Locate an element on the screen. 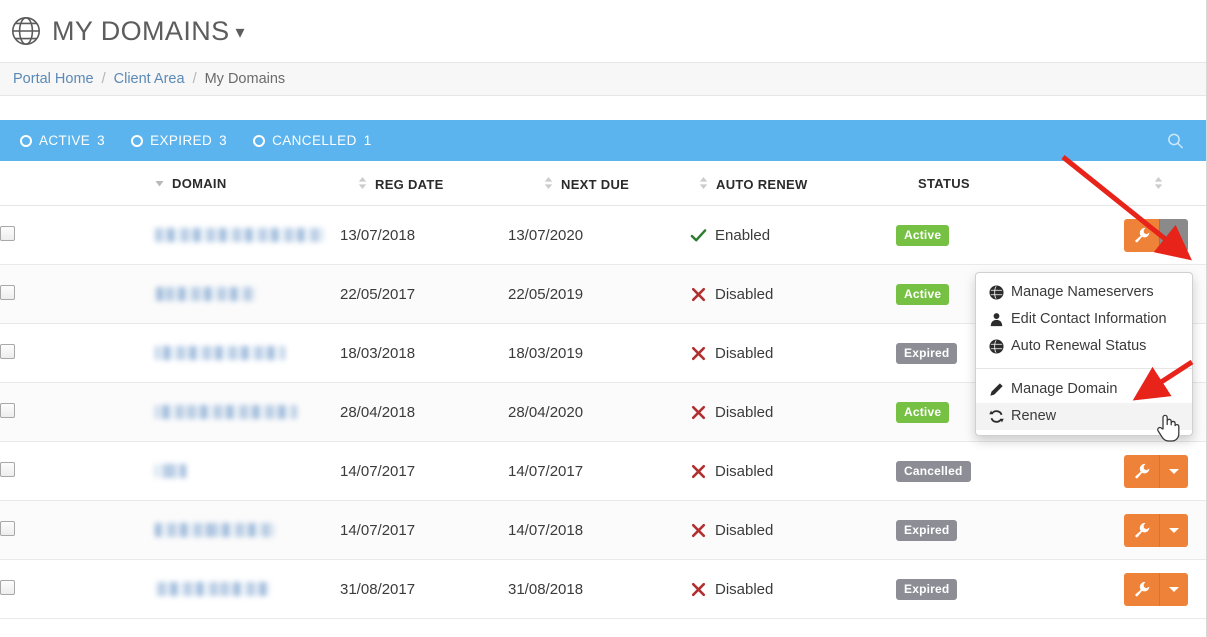 The height and width of the screenshot is (637, 1207). column-header-next-due: NEXT DUE is located at coordinates (599, 183).